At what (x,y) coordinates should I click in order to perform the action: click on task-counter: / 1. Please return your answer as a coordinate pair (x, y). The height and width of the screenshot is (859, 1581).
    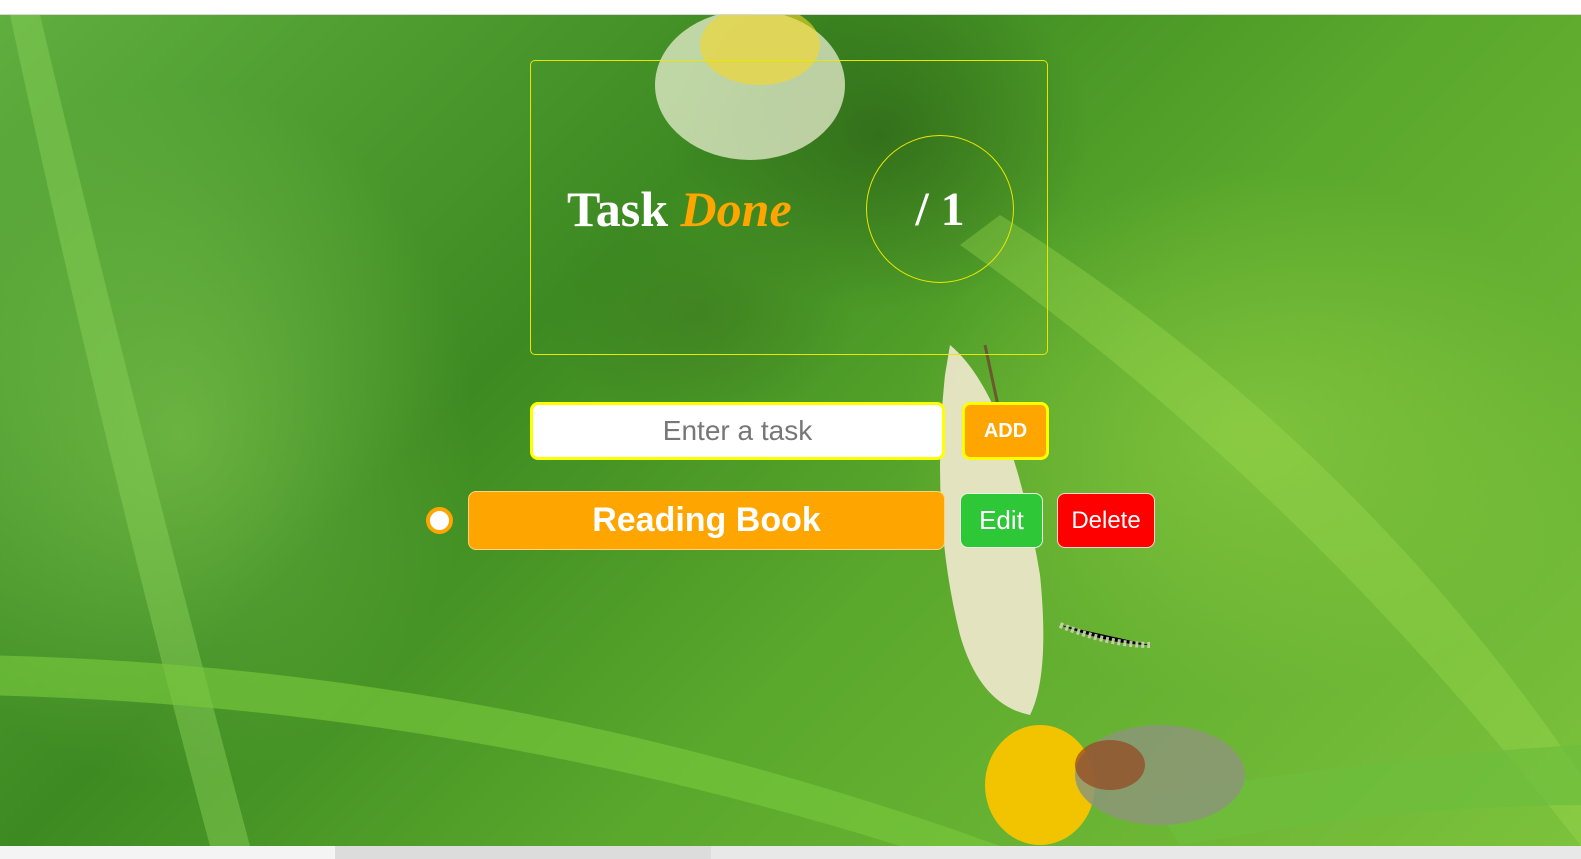
    Looking at the image, I should click on (940, 209).